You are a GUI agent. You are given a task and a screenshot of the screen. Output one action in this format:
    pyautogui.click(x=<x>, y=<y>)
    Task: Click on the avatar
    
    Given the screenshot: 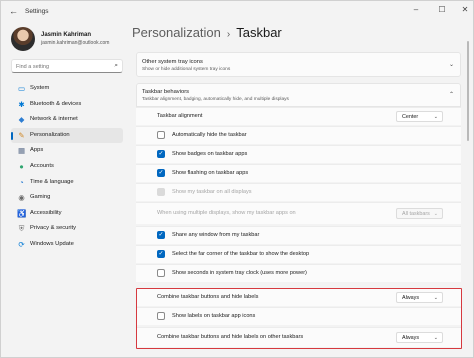 What is the action you would take?
    pyautogui.click(x=23, y=39)
    